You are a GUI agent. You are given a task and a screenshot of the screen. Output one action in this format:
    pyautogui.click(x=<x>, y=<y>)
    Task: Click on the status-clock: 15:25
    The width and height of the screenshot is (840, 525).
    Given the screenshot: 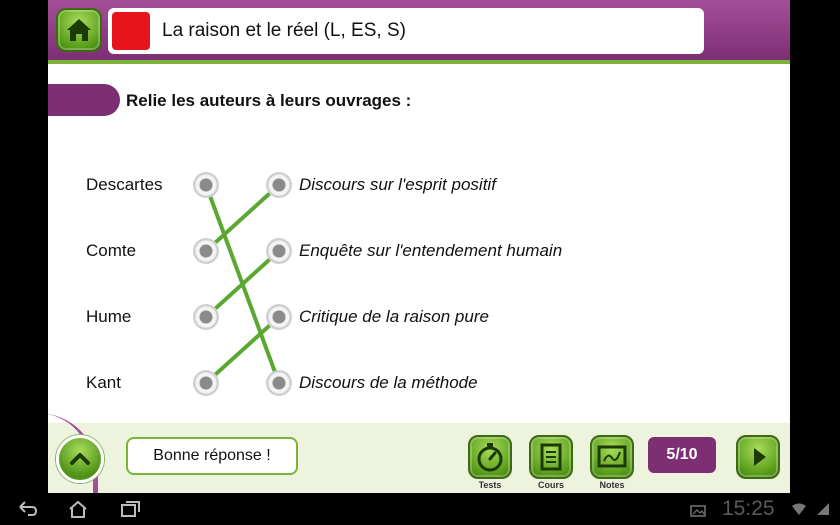 What is the action you would take?
    pyautogui.click(x=748, y=508)
    